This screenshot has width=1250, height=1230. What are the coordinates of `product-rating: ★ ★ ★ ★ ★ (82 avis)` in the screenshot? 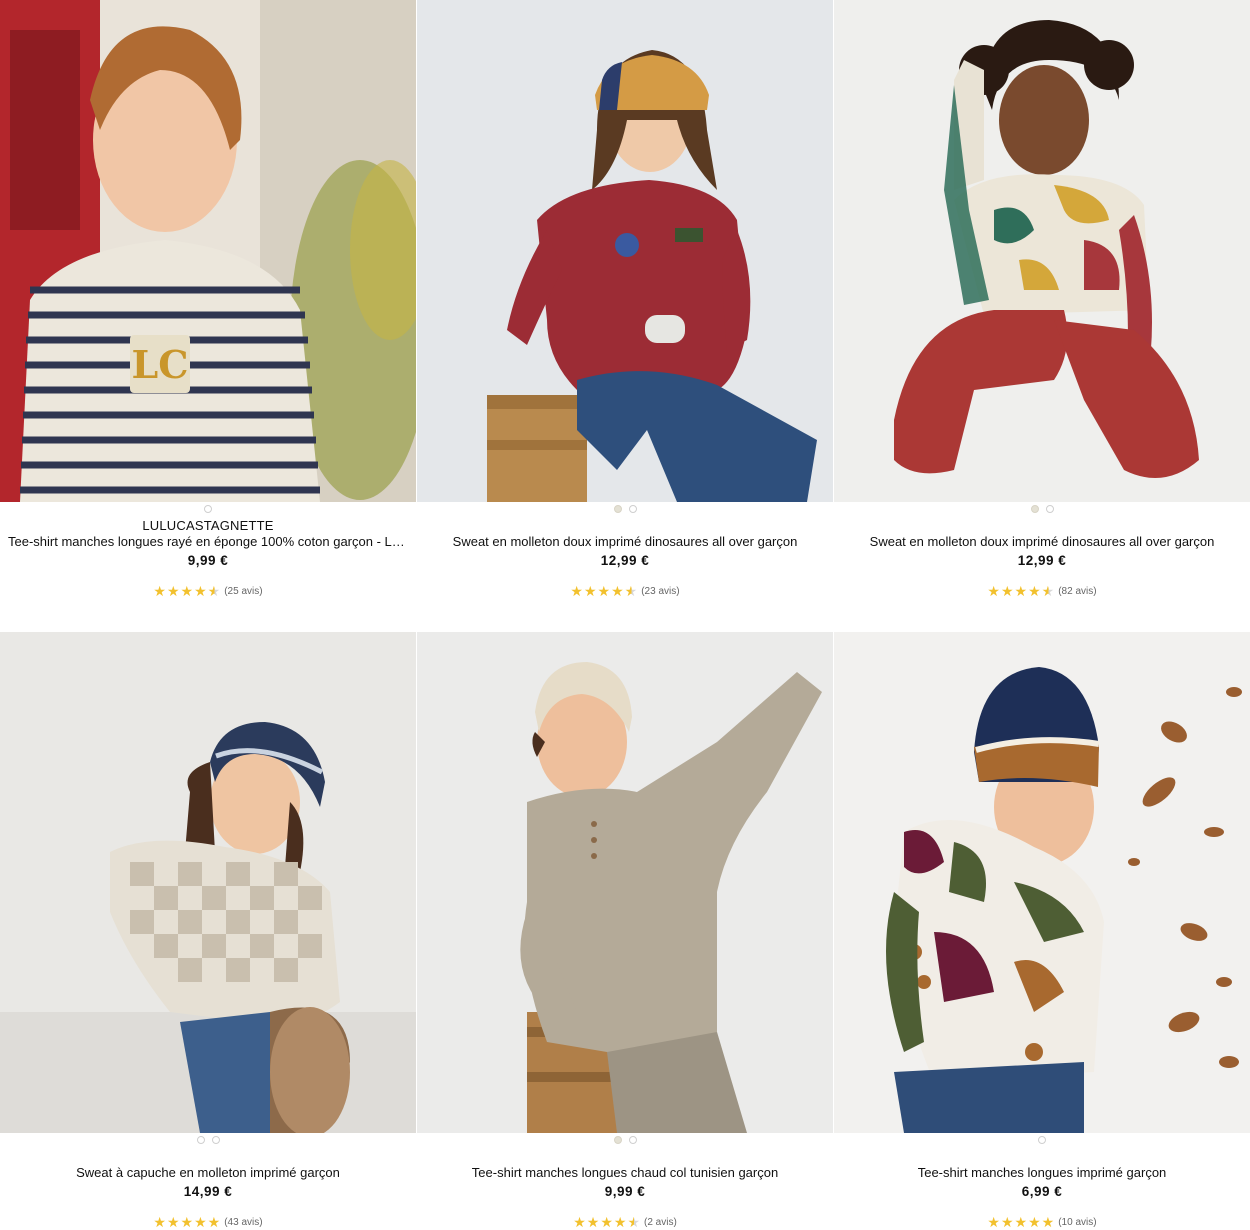 It's located at (1042, 591).